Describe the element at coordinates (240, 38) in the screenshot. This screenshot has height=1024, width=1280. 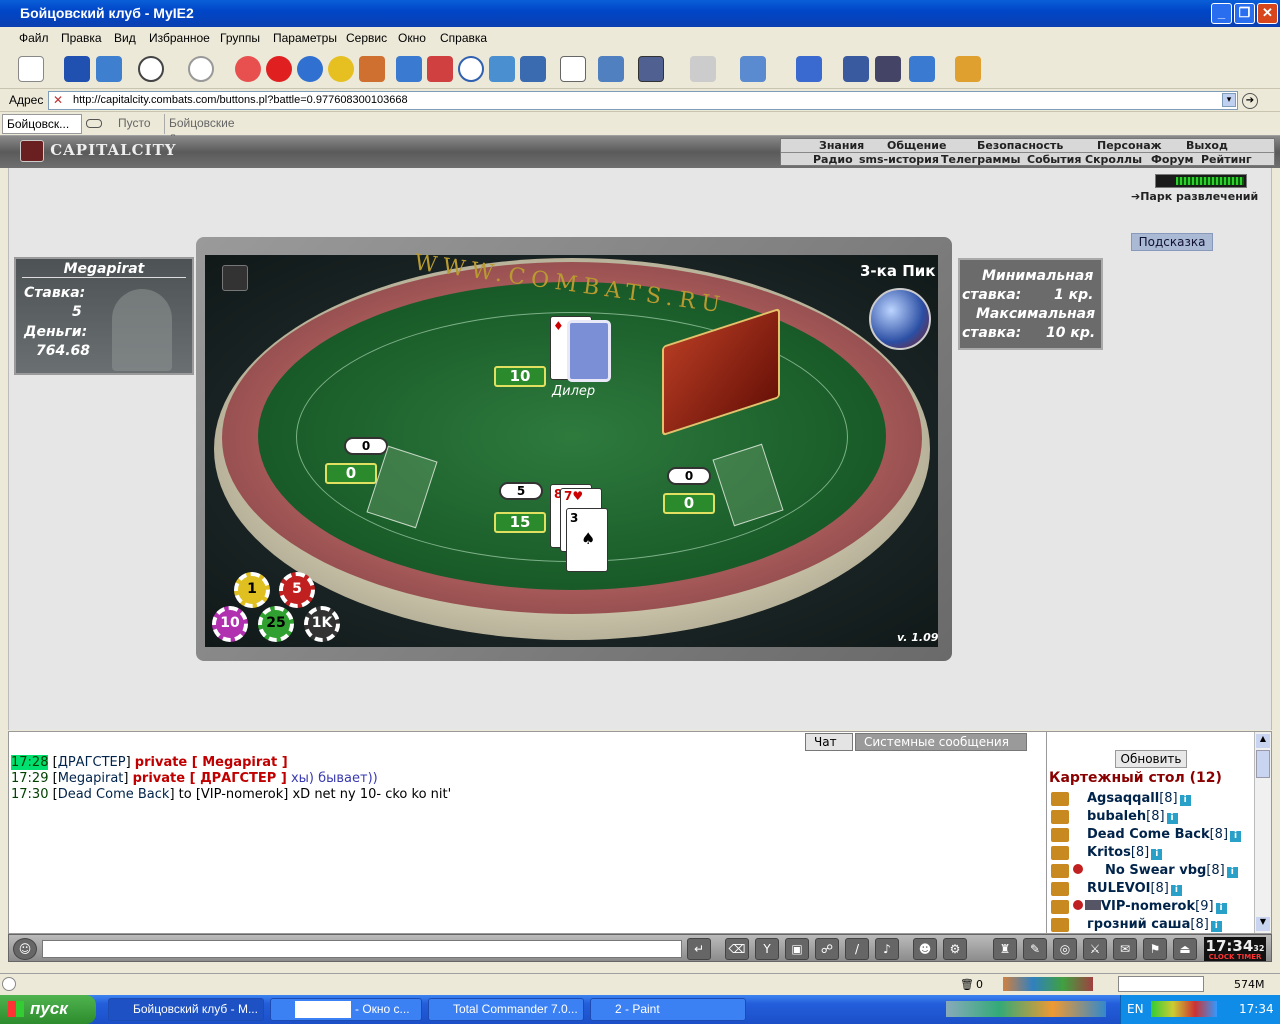
I see `menu-groups: Группы` at that location.